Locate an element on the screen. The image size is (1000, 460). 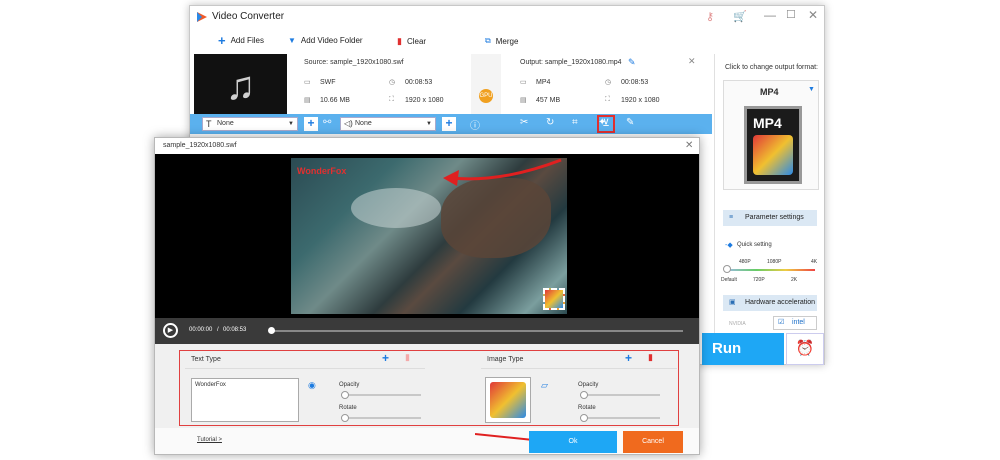
current-time: 00:00:00 is located at coordinates (201, 330).